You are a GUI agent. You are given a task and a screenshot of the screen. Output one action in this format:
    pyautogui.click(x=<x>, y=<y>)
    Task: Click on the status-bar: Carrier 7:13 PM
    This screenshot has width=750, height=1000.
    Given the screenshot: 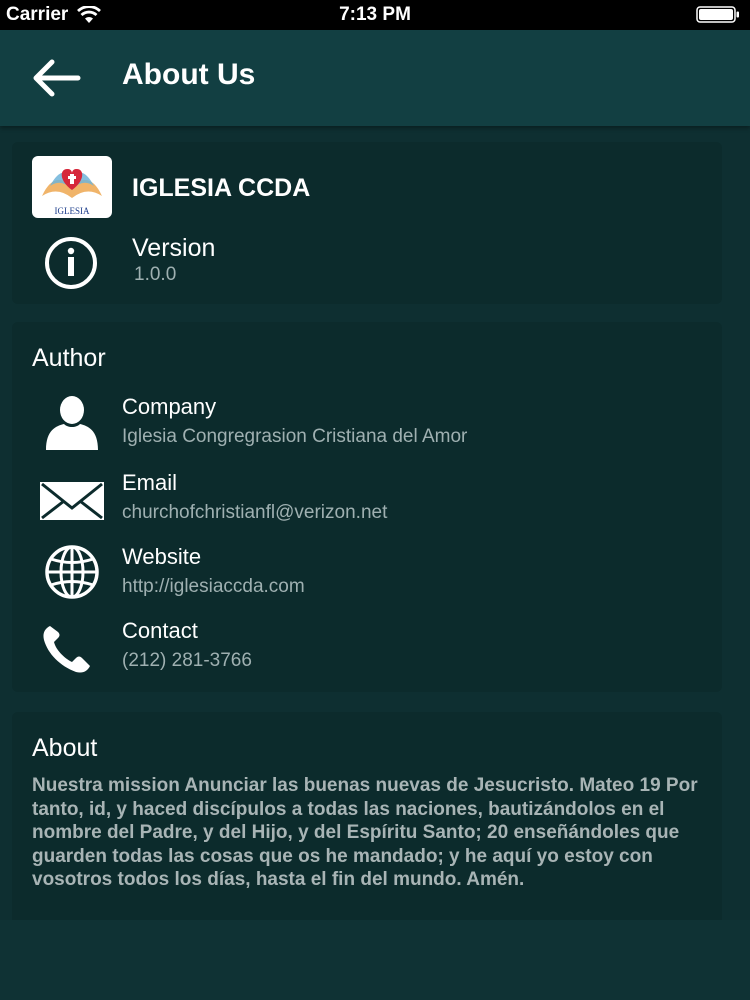 What is the action you would take?
    pyautogui.click(x=375, y=15)
    